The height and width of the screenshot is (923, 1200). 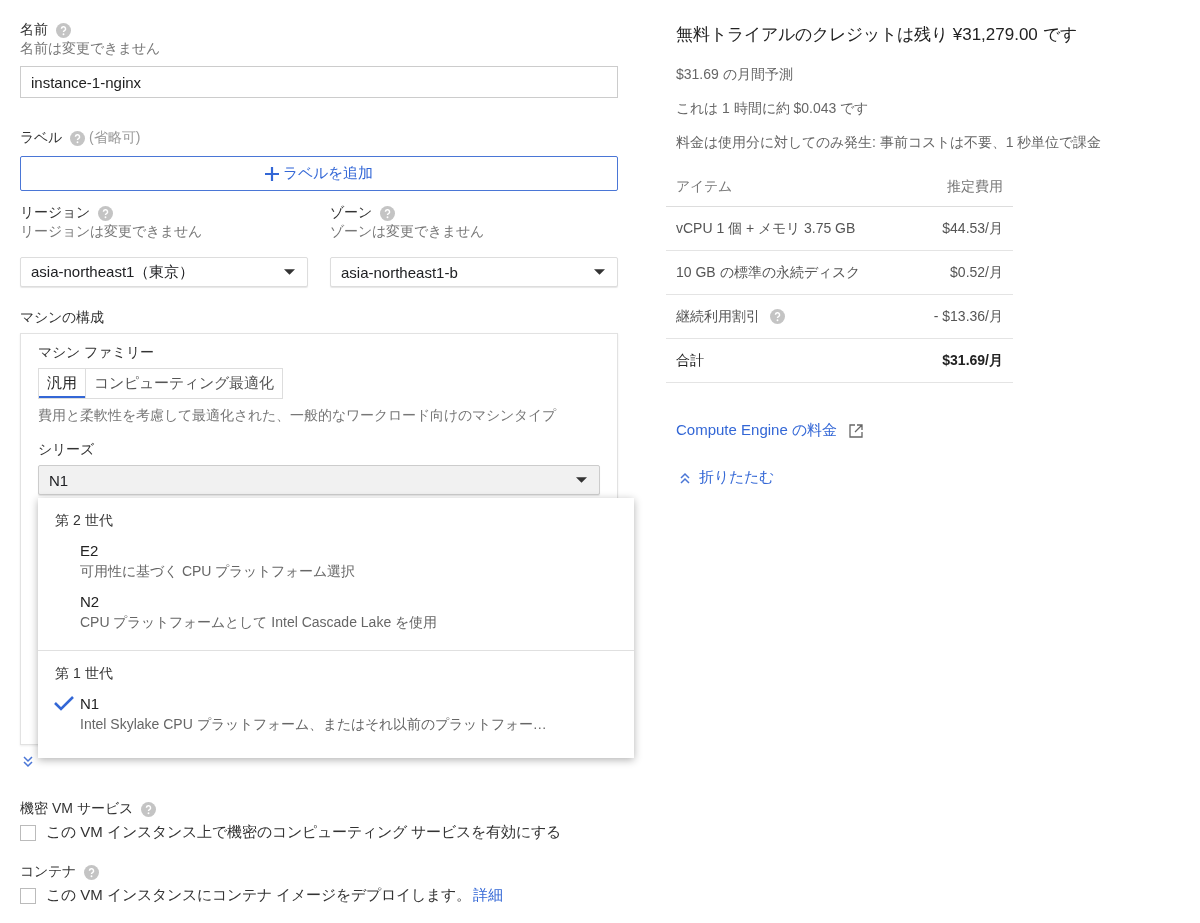 What do you see at coordinates (336, 565) in the screenshot?
I see `menu-option: E2 可用性に基づく CPU プラットフォーム選択` at bounding box center [336, 565].